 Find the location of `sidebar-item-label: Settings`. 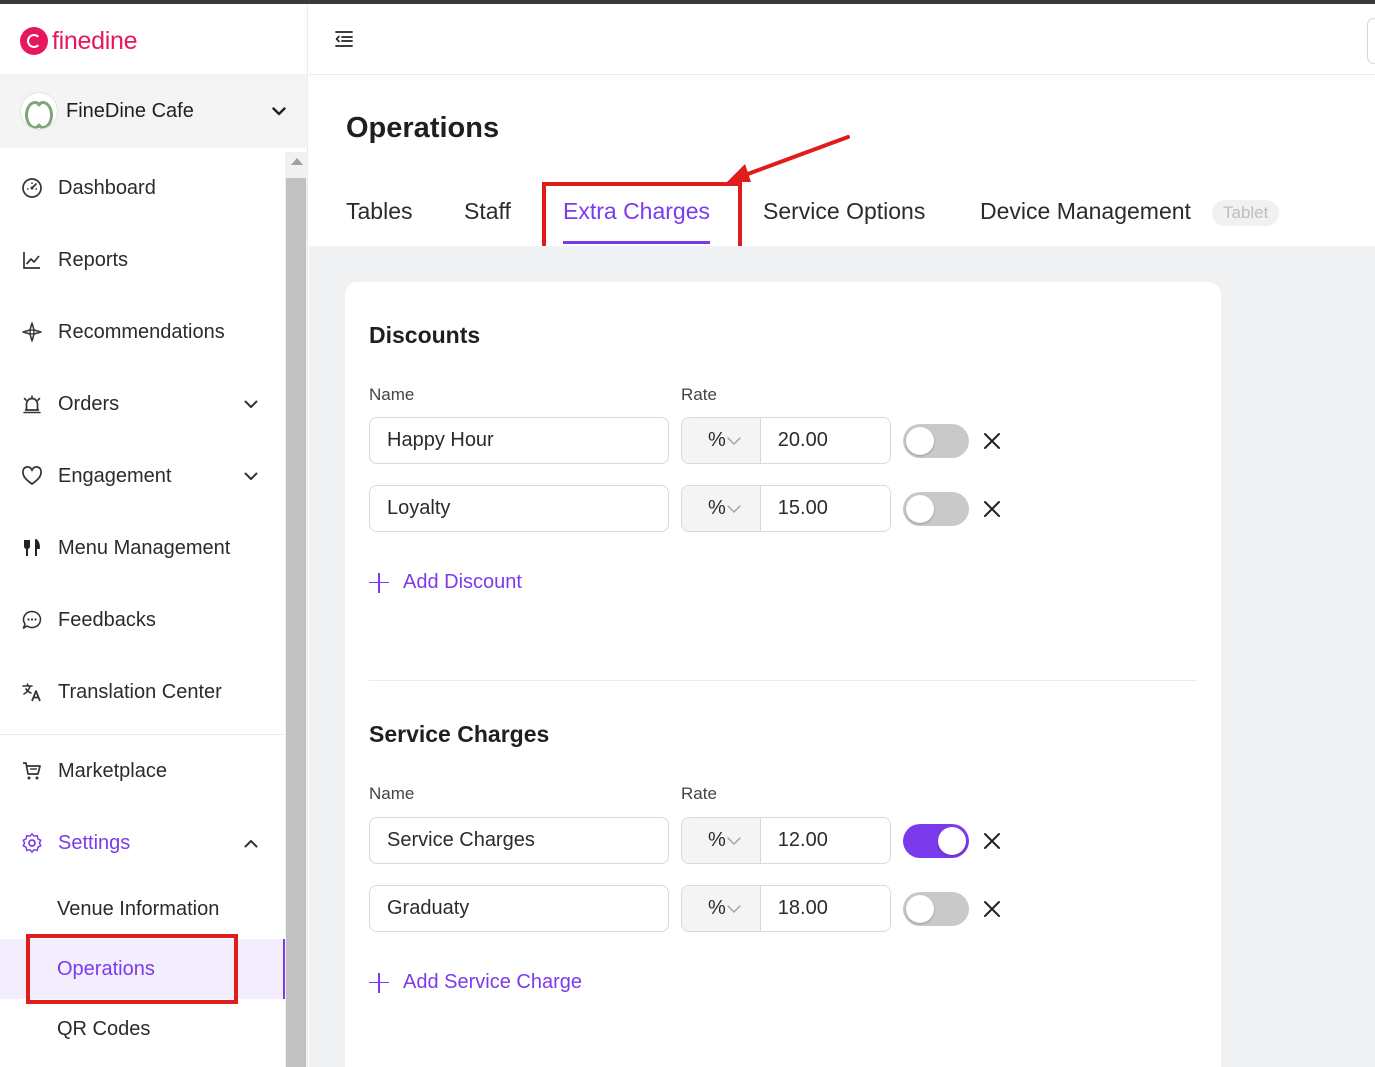

sidebar-item-label: Settings is located at coordinates (94, 842).